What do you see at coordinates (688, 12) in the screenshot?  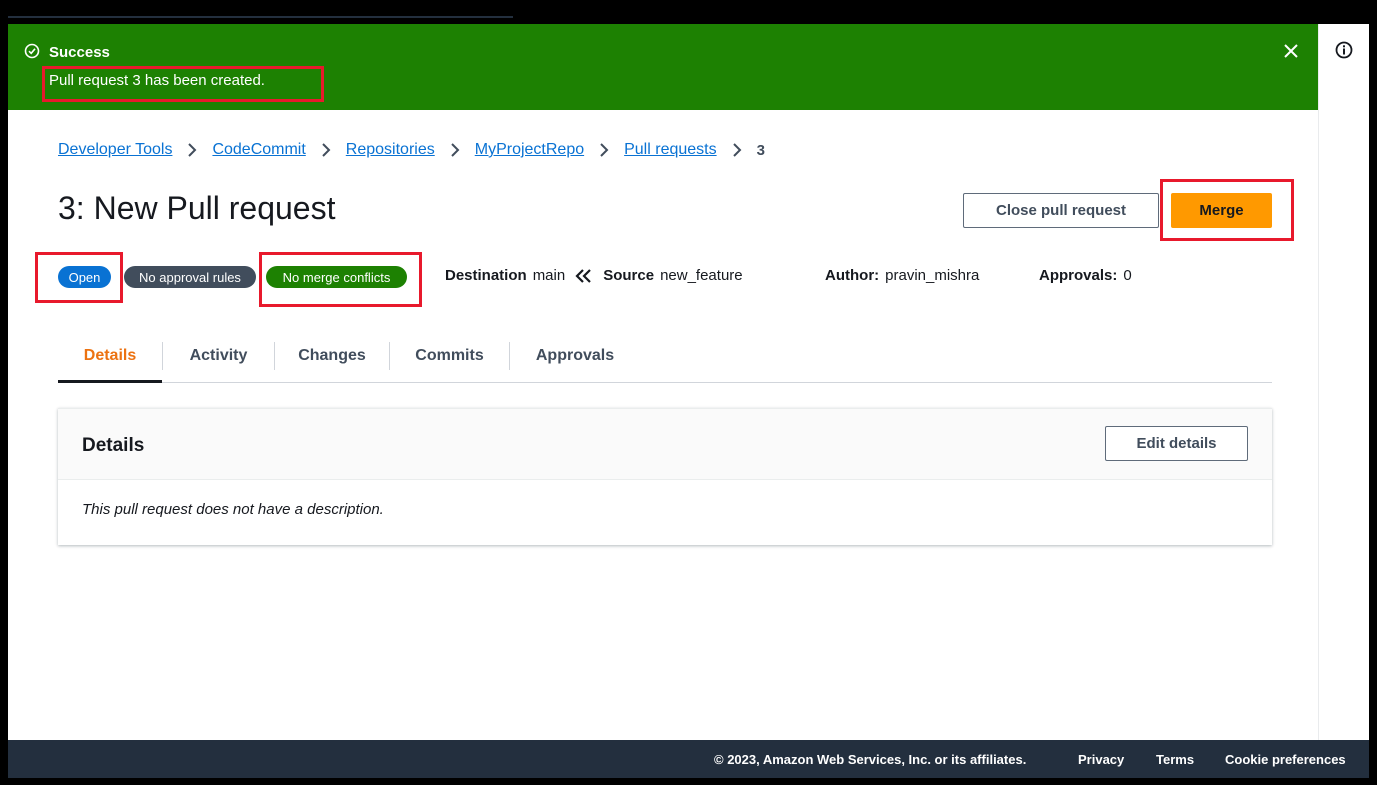 I see `browser-top-strip` at bounding box center [688, 12].